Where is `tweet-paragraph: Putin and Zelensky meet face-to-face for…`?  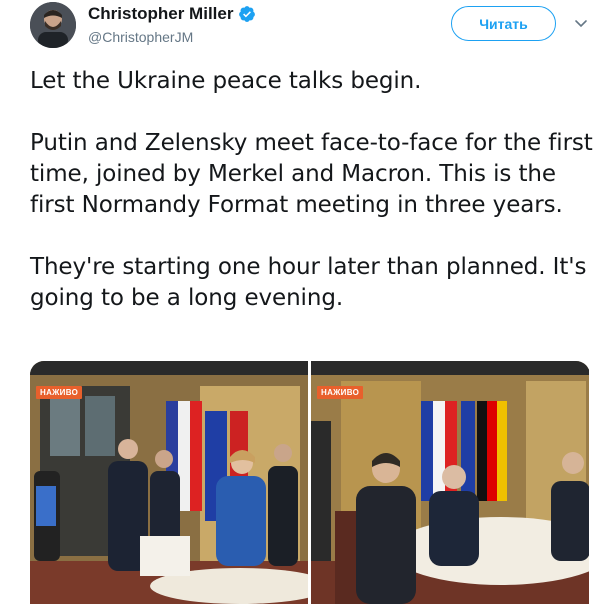 tweet-paragraph: Putin and Zelensky meet face-to-face for… is located at coordinates (311, 174).